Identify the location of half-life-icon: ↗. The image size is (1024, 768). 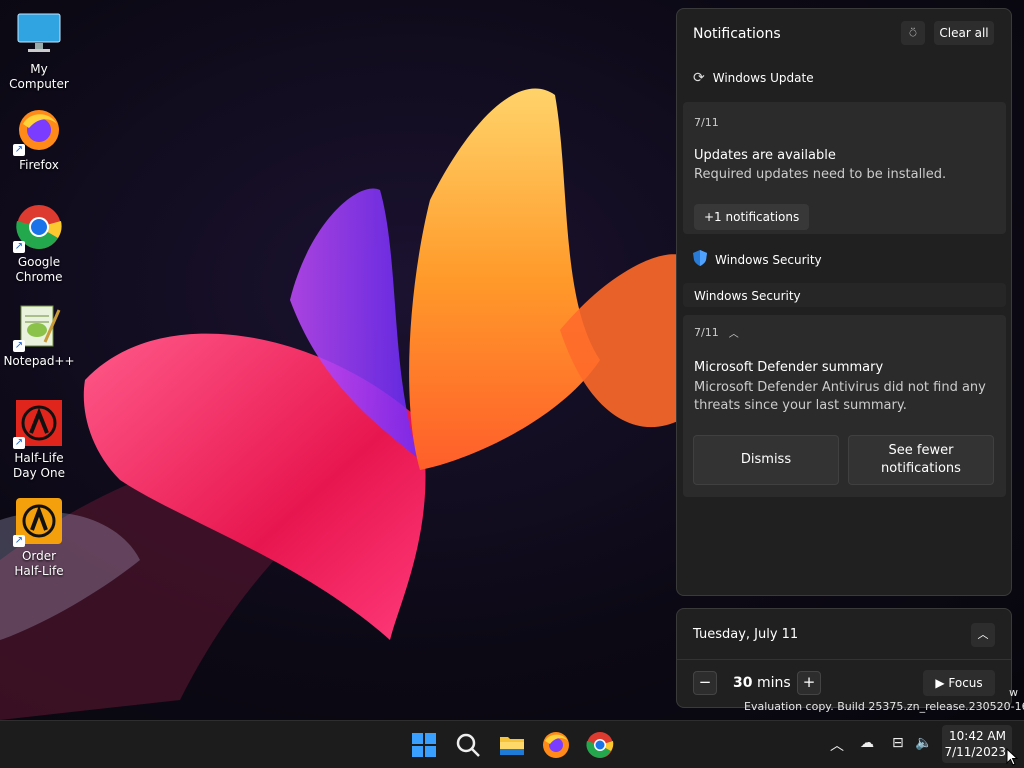
(38, 424).